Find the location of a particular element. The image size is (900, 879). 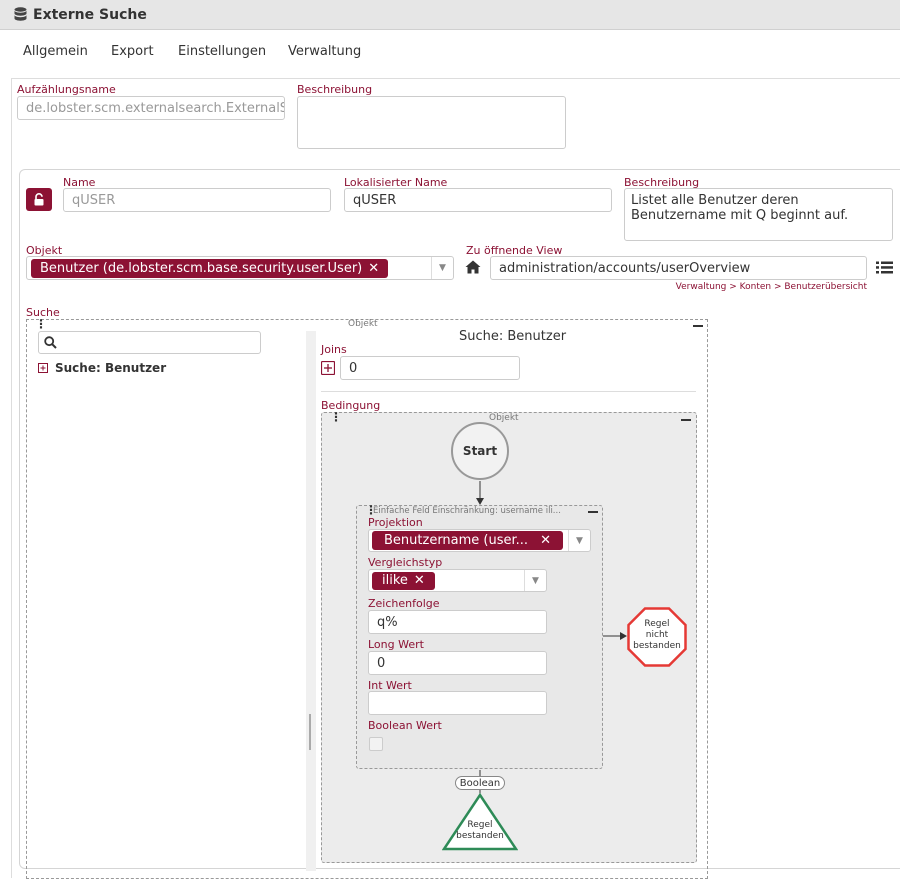

add-join-icon is located at coordinates (328, 368).